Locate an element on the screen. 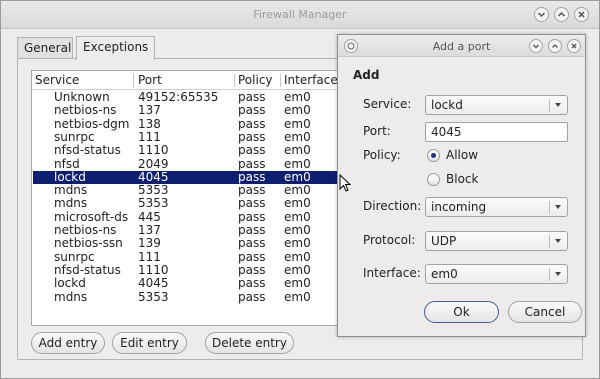  cell-service: mdns is located at coordinates (71, 190).